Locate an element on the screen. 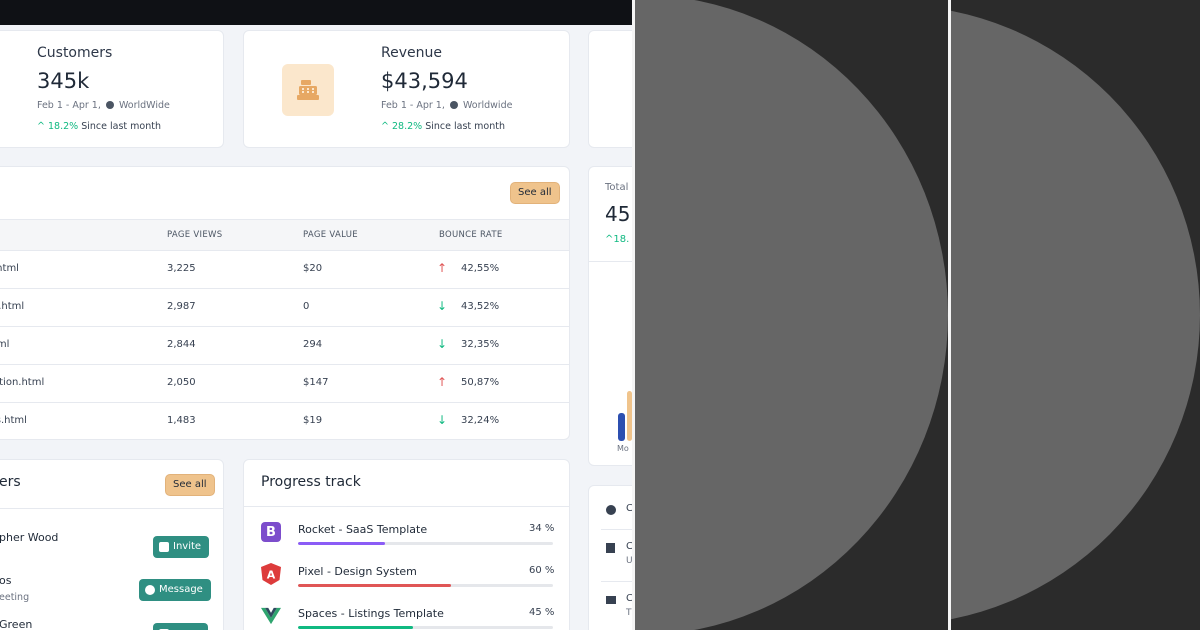 This screenshot has height=630, width=1200. arrow-up-icon: ↑ is located at coordinates (442, 382).